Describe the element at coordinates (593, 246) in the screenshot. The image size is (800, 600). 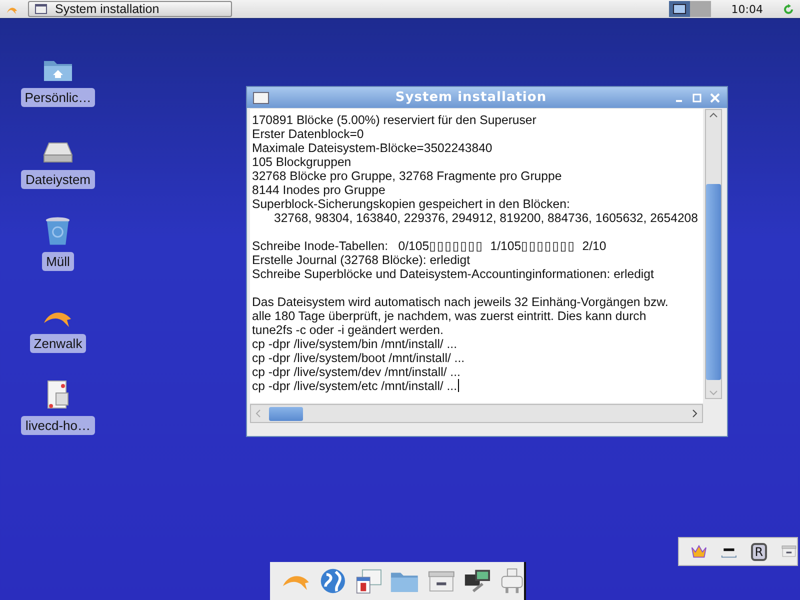
I see `output-text: 2/10` at that location.